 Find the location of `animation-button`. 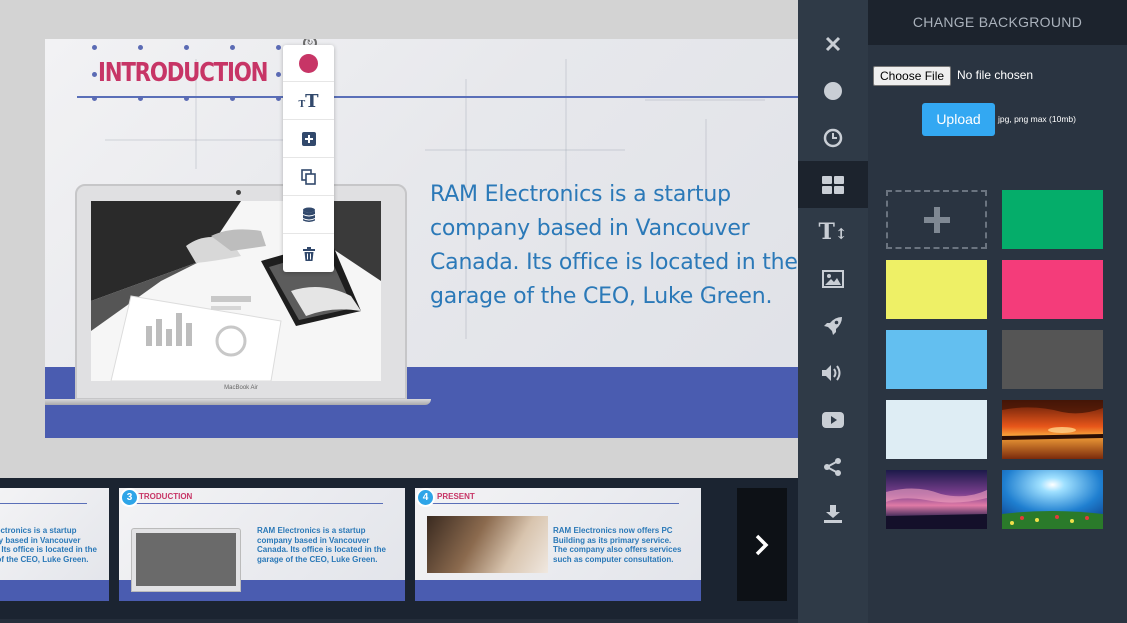

animation-button is located at coordinates (833, 325).